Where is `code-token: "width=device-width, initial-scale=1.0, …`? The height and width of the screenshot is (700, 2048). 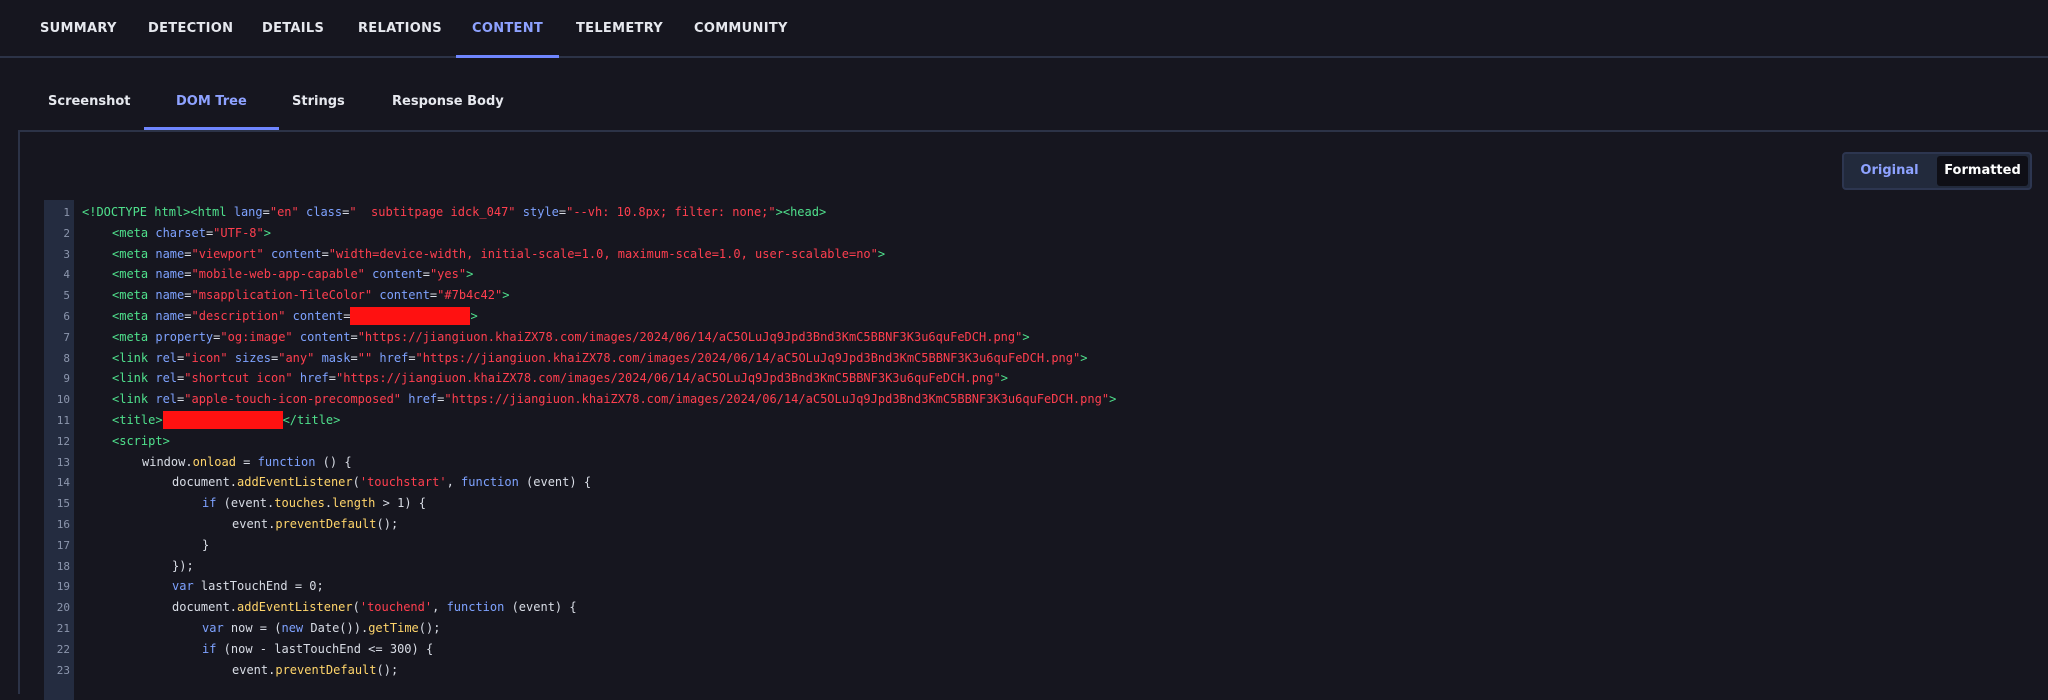 code-token: "width=device-width, initial-scale=1.0, … is located at coordinates (603, 253).